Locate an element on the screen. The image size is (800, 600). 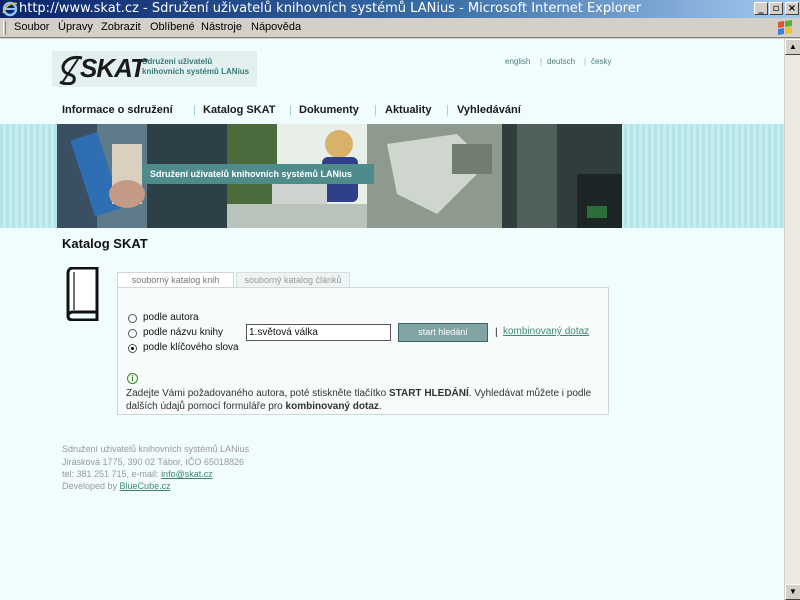
menu-nastroje: Nástroje is located at coordinates (221, 27).